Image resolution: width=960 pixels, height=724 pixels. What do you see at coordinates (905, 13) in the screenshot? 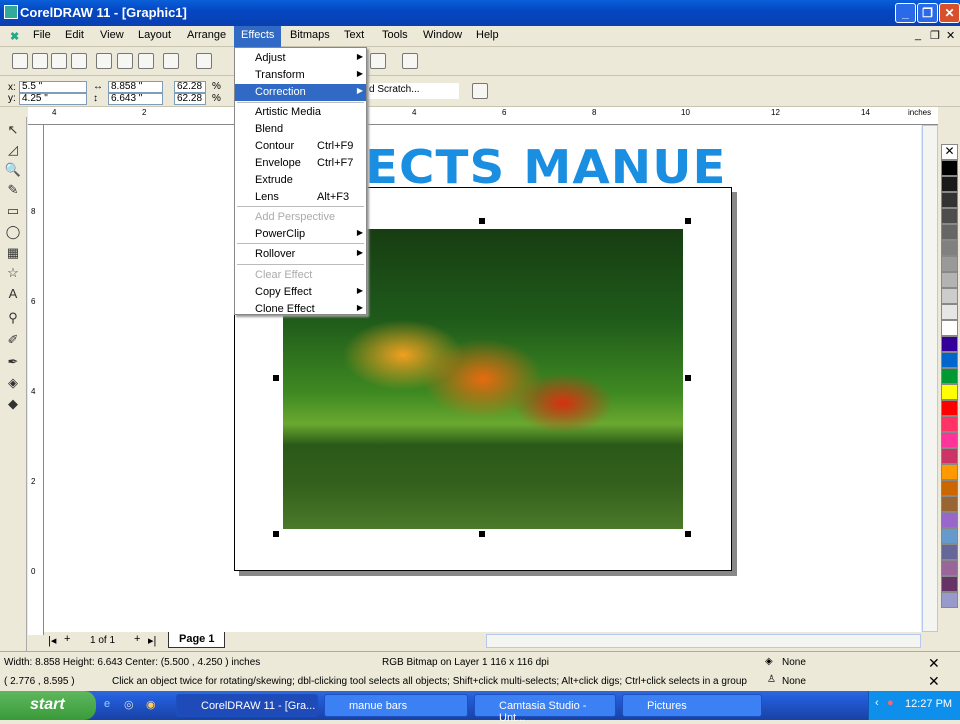
I see `minimize-button: _` at bounding box center [905, 13].